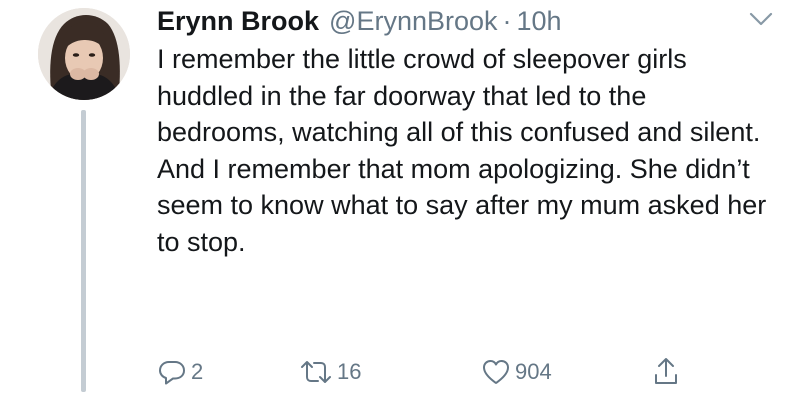 This screenshot has height=402, width=800. Describe the element at coordinates (316, 372) in the screenshot. I see `retweet-icon` at that location.